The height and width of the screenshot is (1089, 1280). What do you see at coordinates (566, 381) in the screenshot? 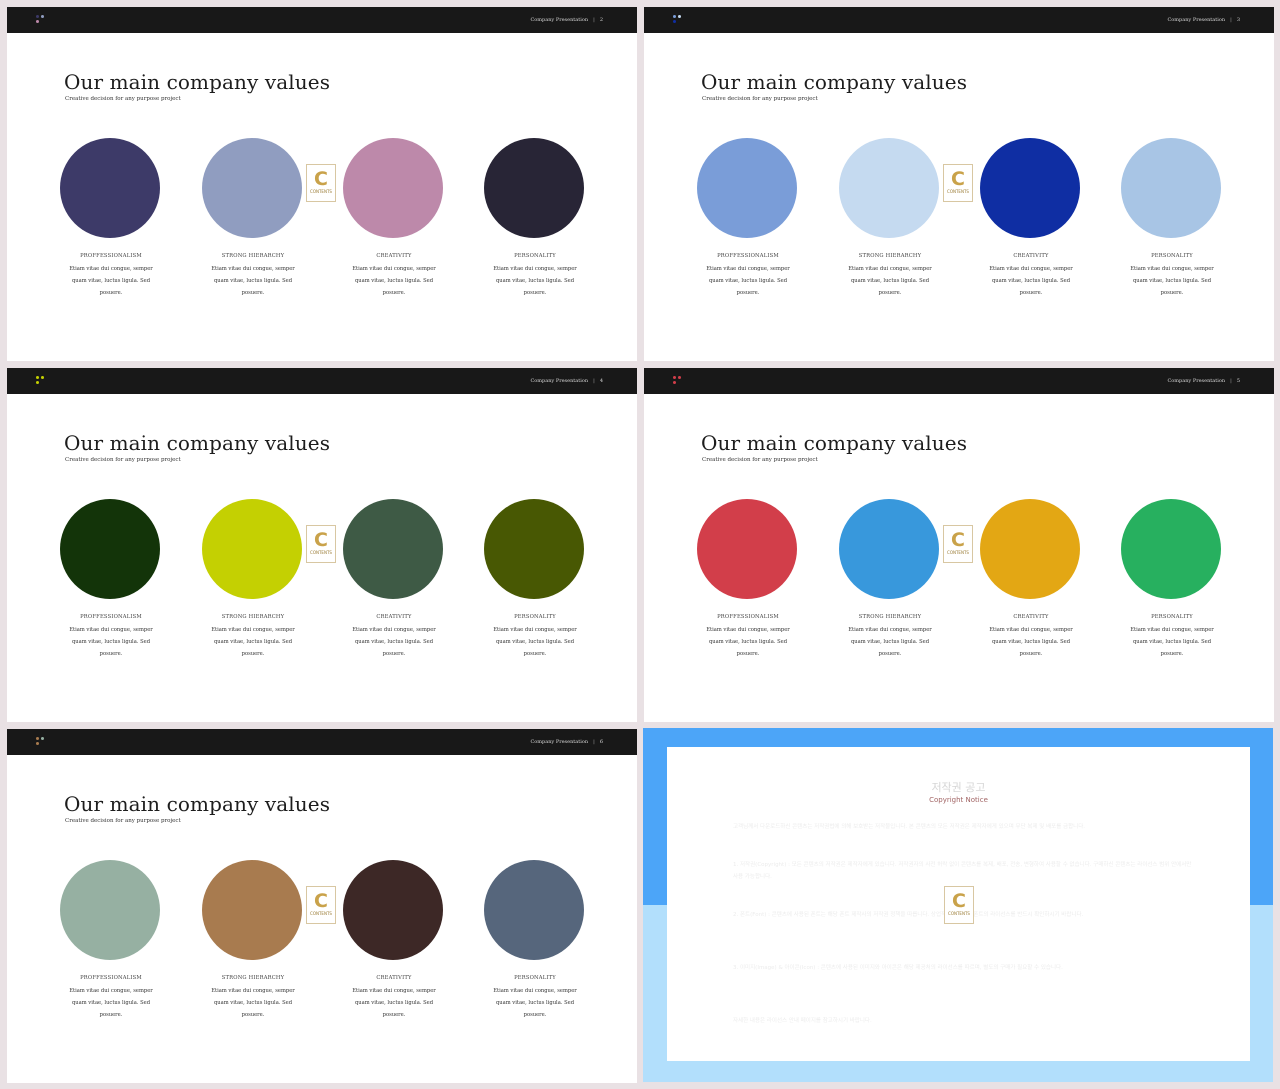
I see `slide-header-text: Company Presentation | 4` at bounding box center [566, 381].